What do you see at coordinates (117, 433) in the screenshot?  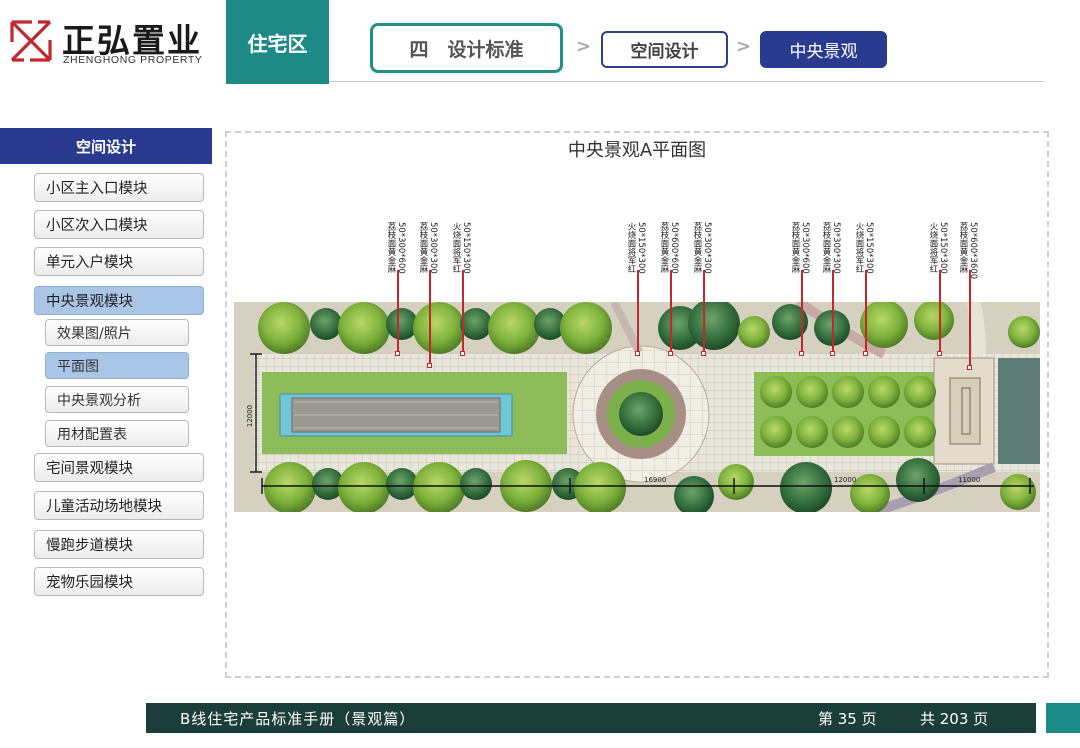 I see `sidebar-subitem-materials: 用材配置表` at bounding box center [117, 433].